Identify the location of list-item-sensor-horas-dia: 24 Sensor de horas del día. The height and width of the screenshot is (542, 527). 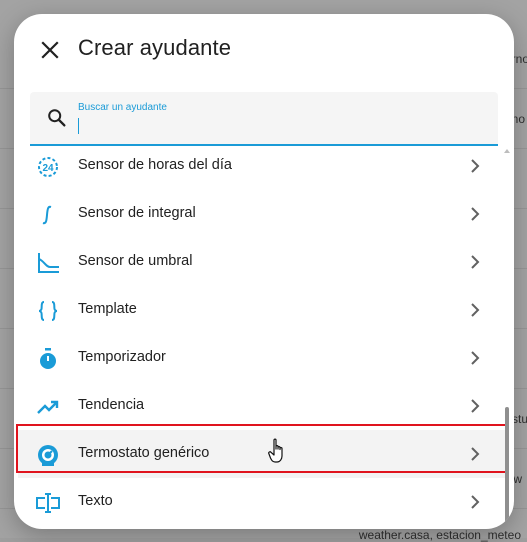
(262, 168).